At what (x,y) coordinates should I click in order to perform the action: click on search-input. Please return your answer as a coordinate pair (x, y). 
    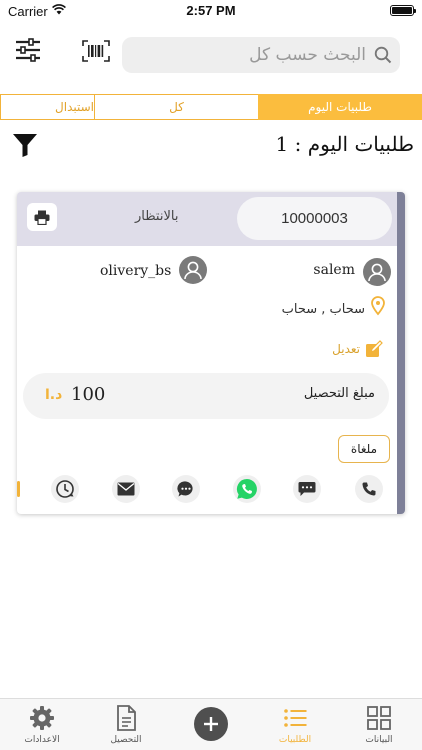
    Looking at the image, I should click on (249, 55).